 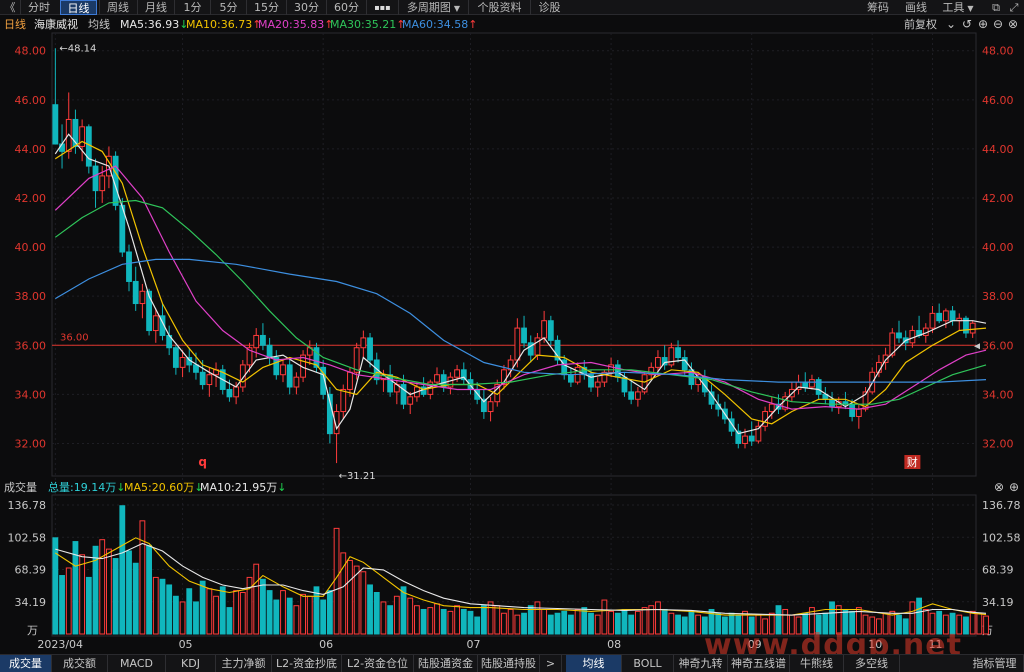 I want to click on tab-volume: 成交量, so click(x=26, y=663).